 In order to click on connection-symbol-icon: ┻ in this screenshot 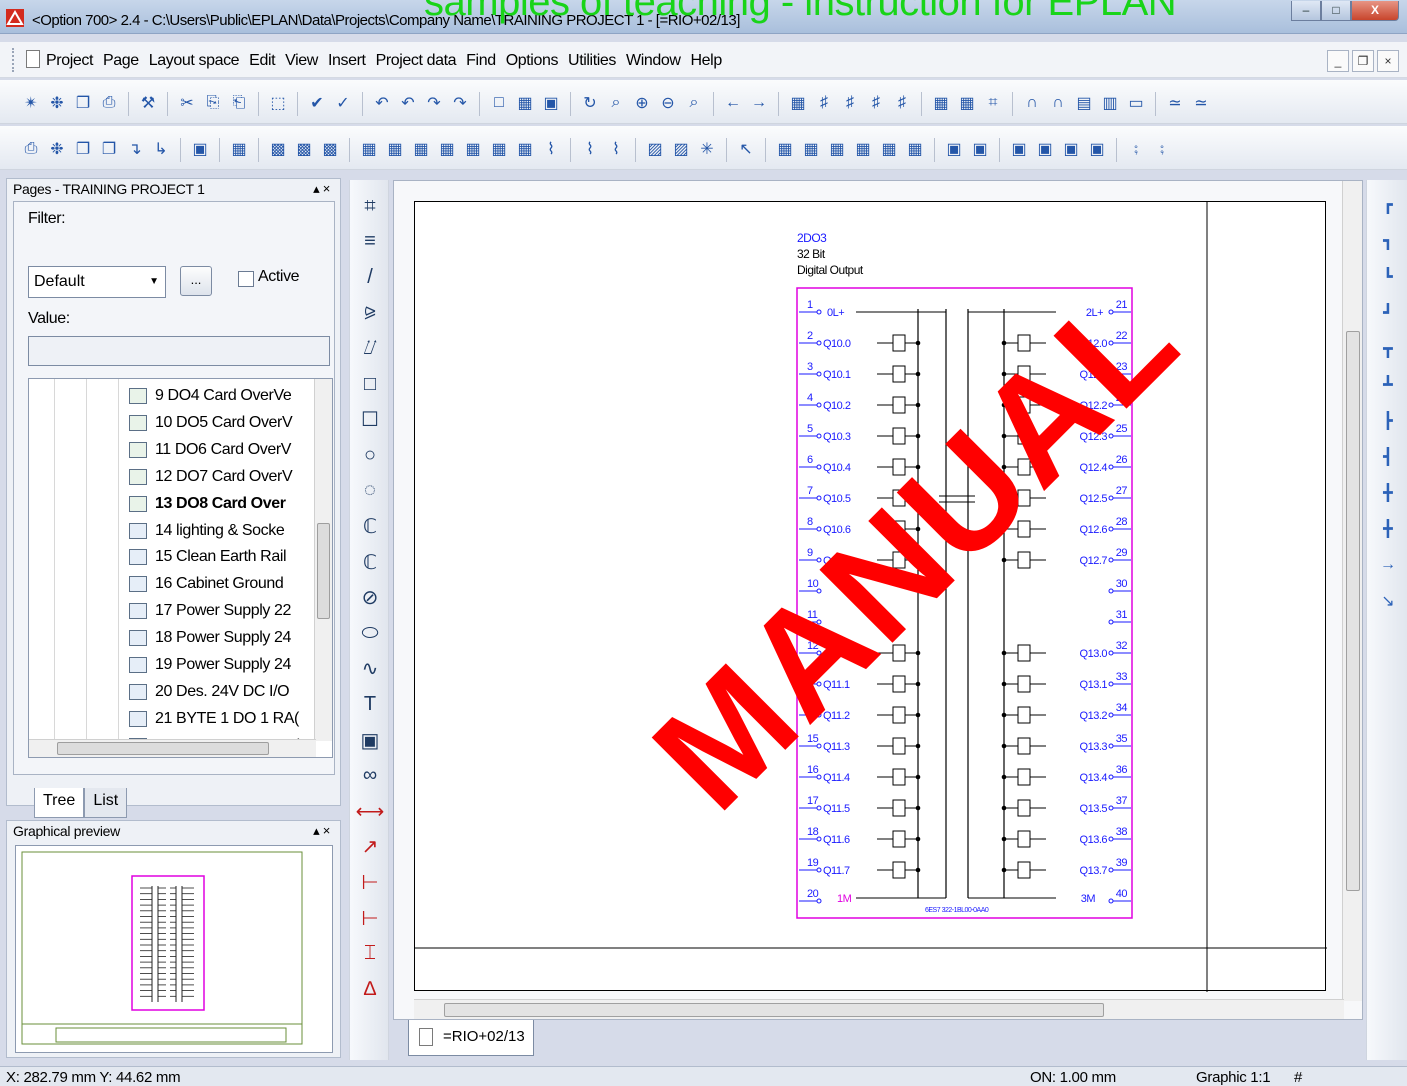, I will do `click(1388, 385)`.